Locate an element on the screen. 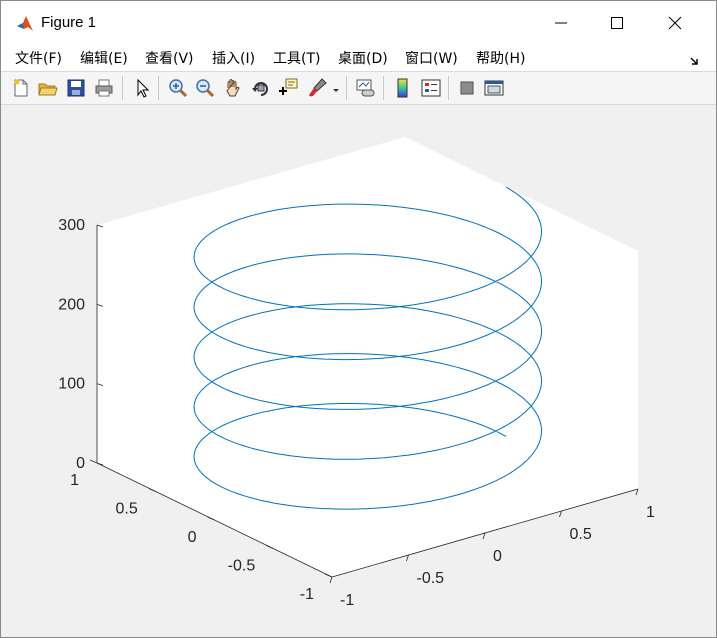  x-tick is located at coordinates (331, 580).